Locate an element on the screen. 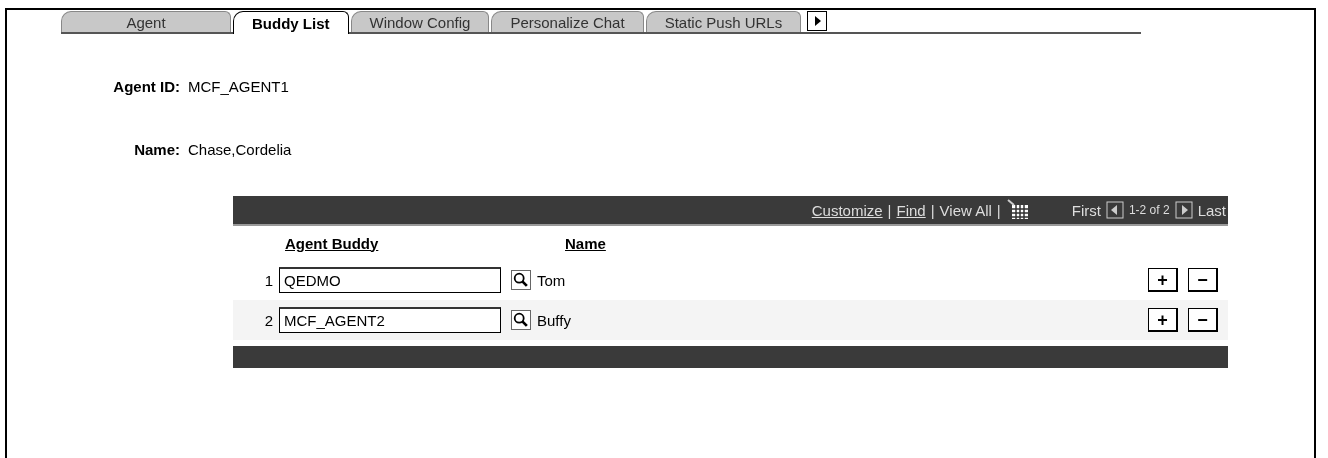  next-icon is located at coordinates (1183, 210).